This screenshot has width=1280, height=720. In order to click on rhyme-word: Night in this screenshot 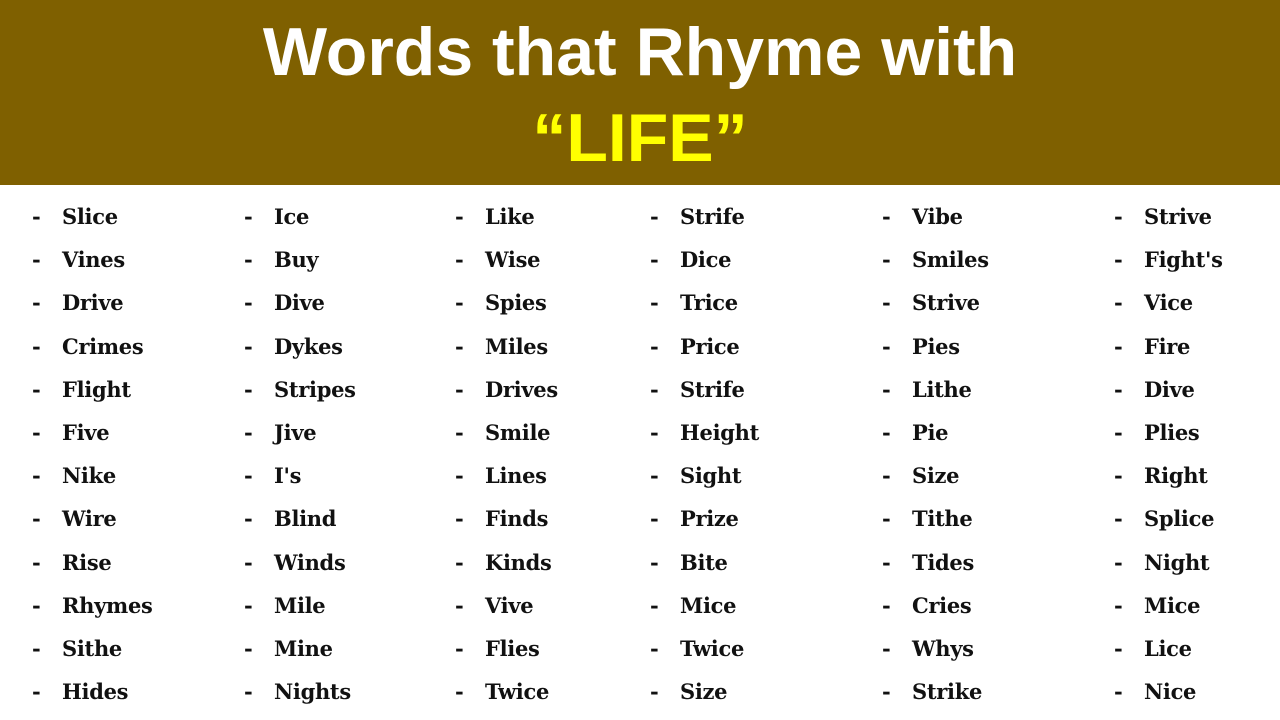, I will do `click(1177, 562)`.